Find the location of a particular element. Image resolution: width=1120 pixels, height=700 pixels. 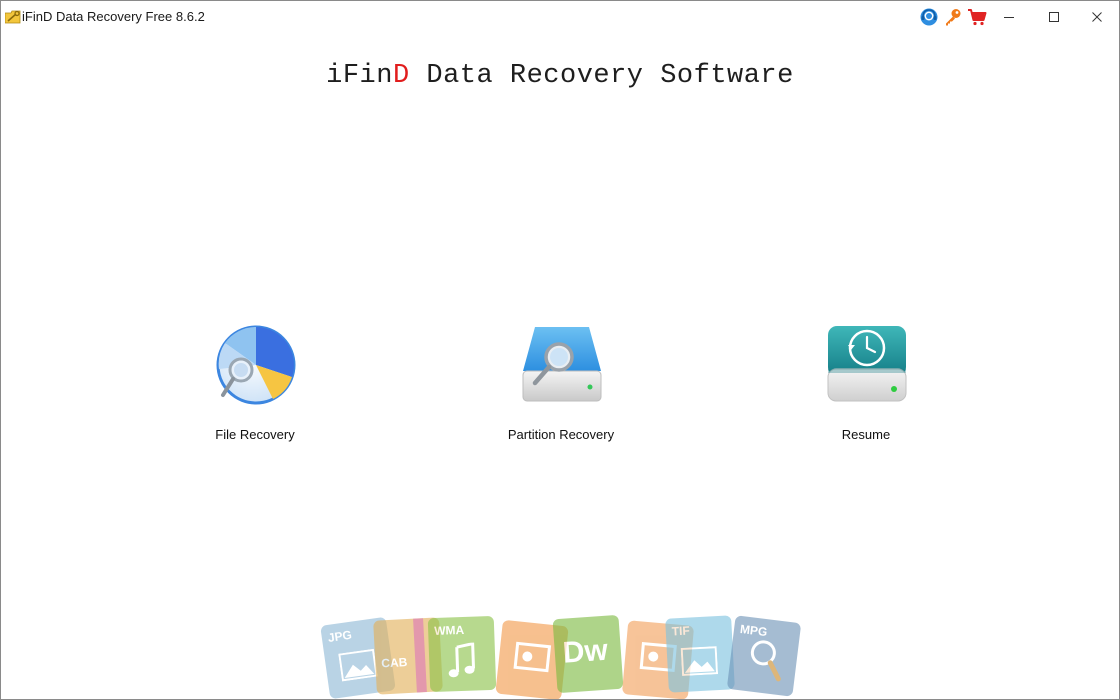

partition-recovery-label: Partition Recovery is located at coordinates (561, 434).